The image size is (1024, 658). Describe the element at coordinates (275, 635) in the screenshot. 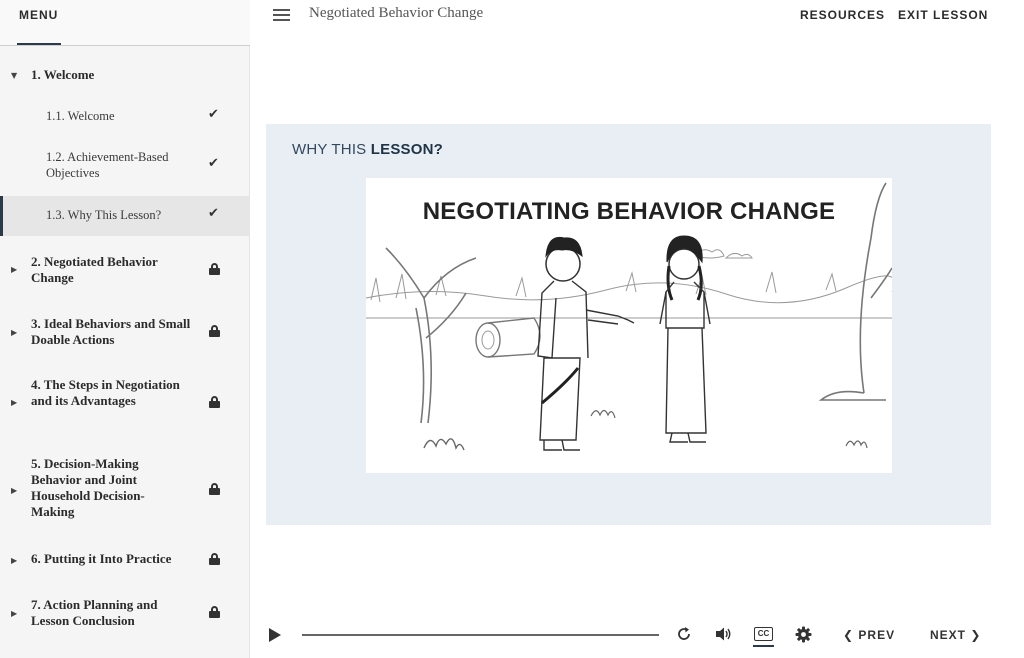

I see `play-icon` at that location.